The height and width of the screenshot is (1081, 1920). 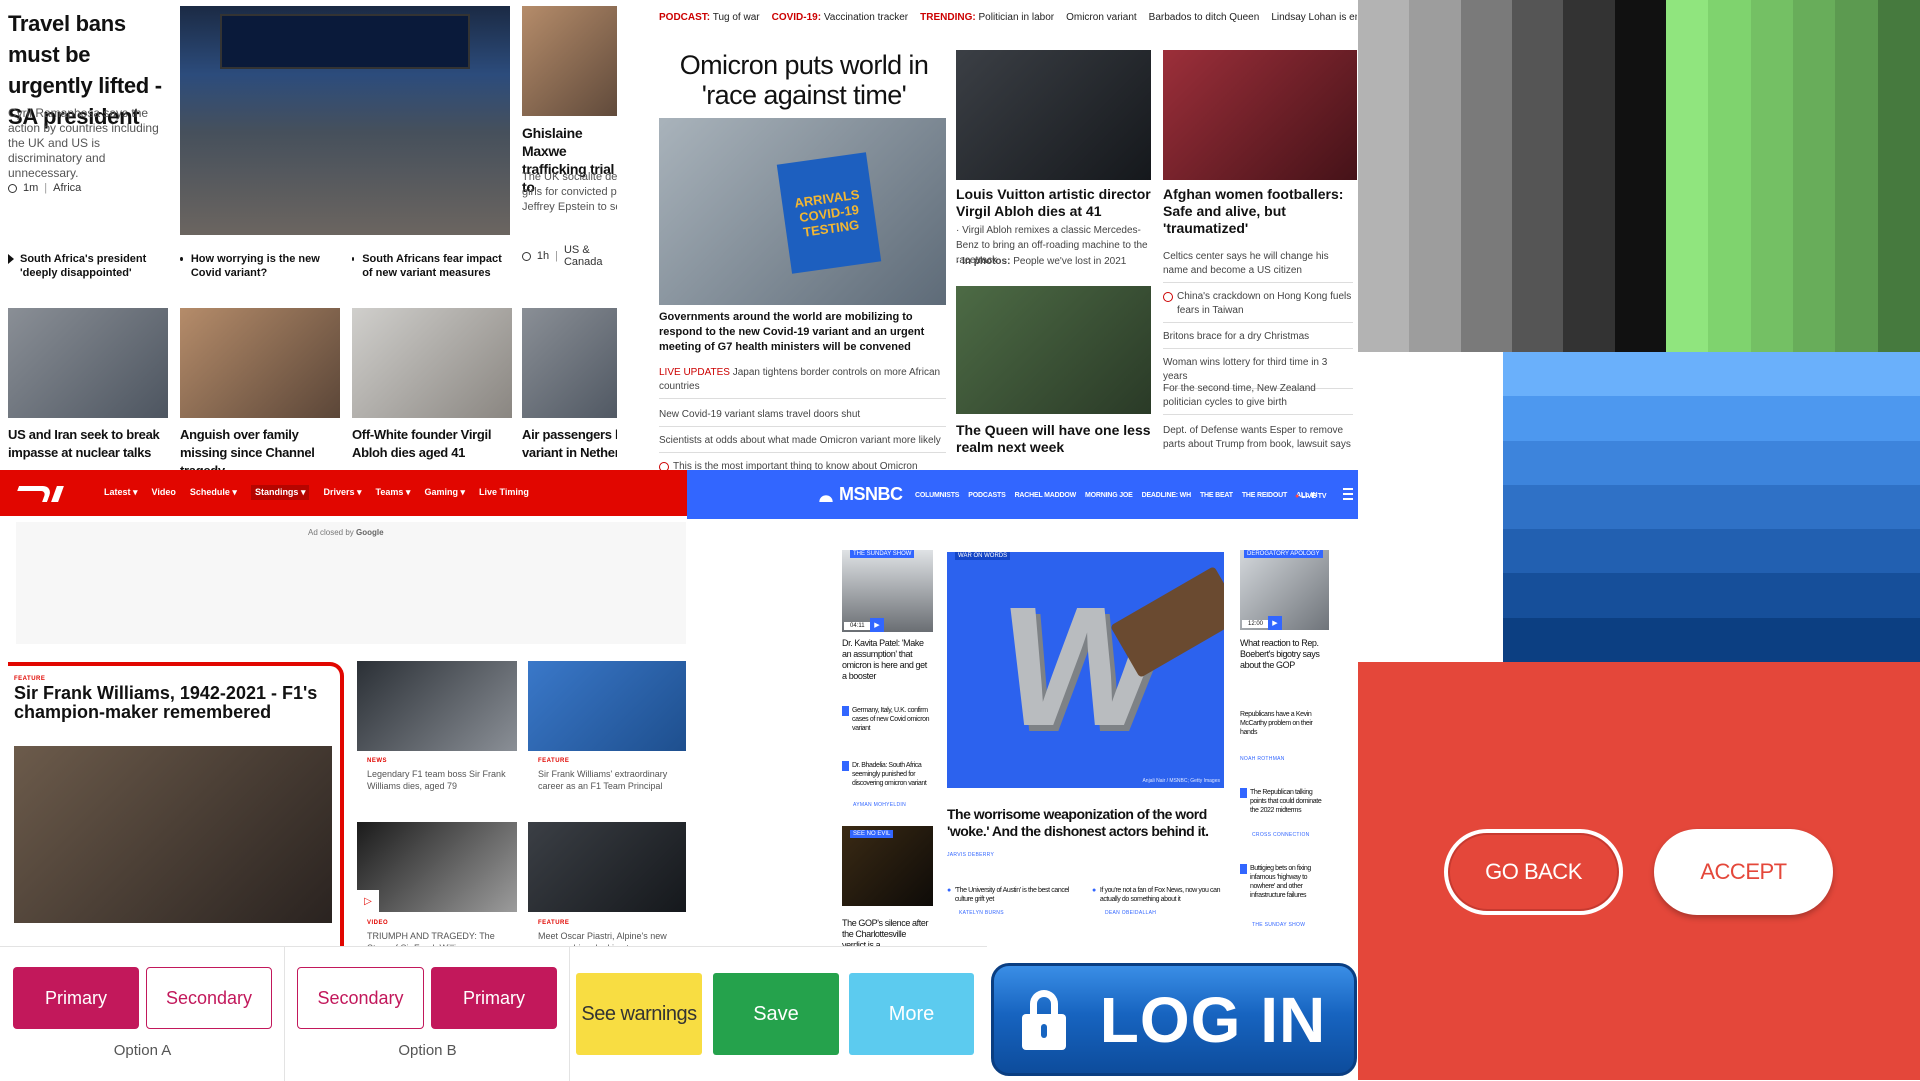 I want to click on msnbc-nav-item: DEADLINE: WH, so click(x=1167, y=495).